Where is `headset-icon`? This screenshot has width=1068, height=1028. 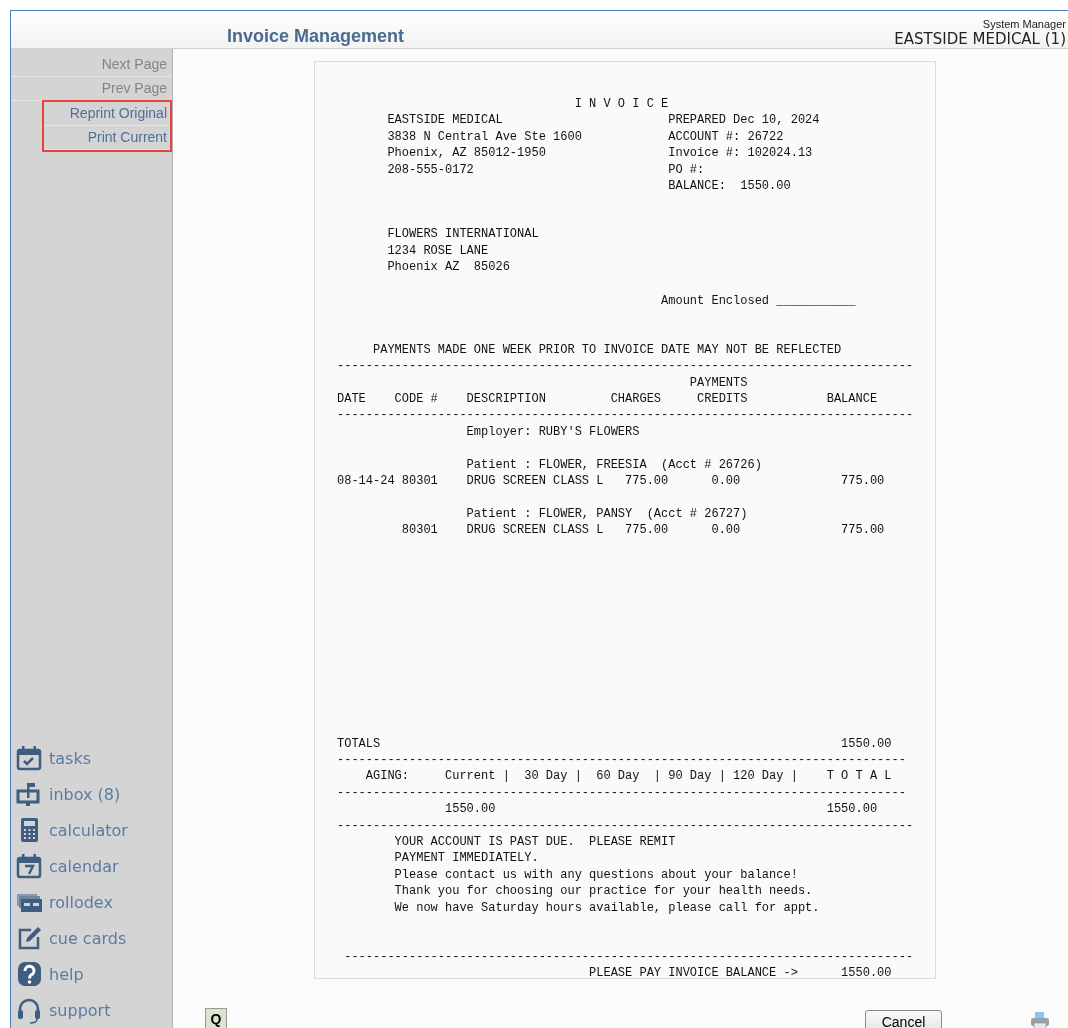 headset-icon is located at coordinates (29, 1010).